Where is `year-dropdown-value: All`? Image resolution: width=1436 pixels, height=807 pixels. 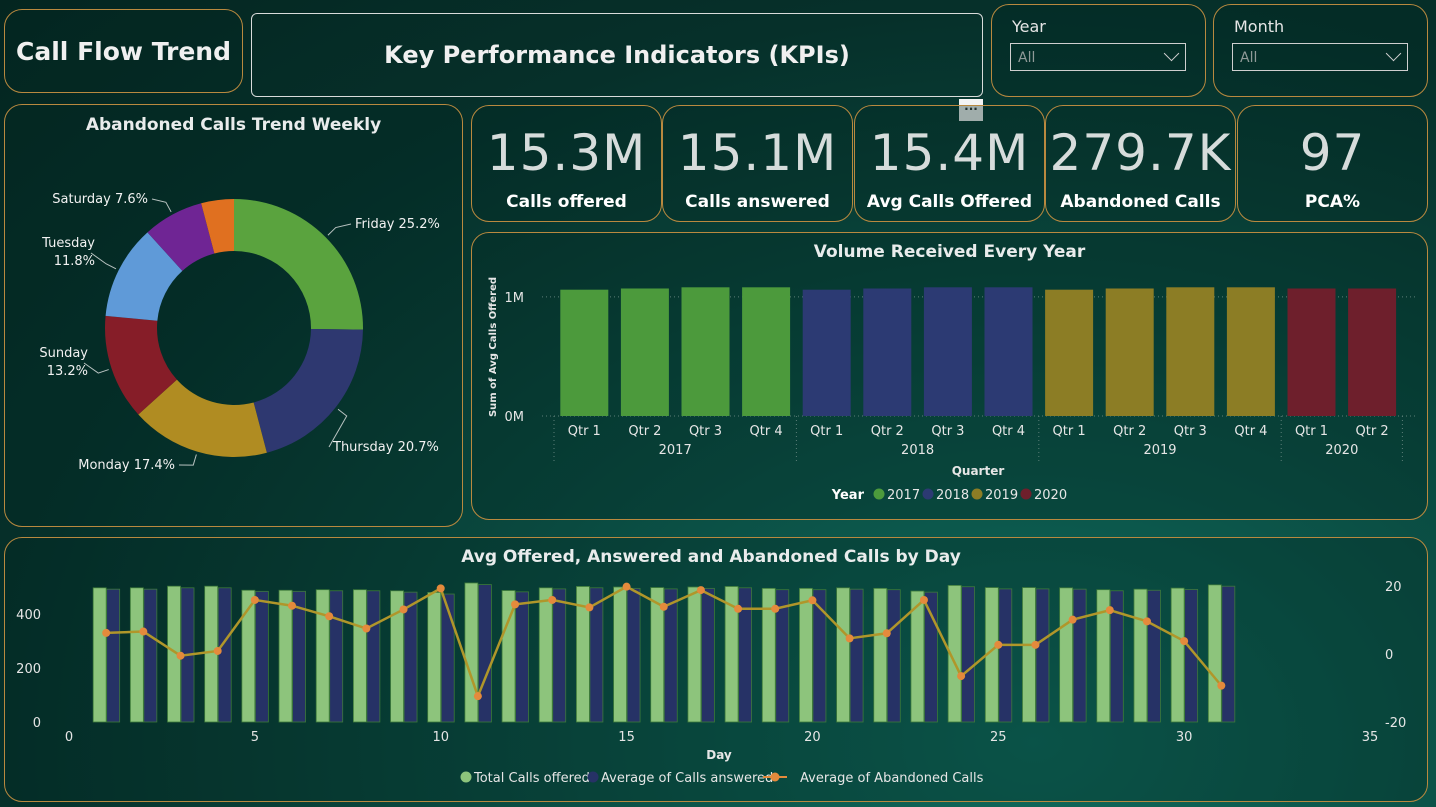 year-dropdown-value: All is located at coordinates (1027, 58).